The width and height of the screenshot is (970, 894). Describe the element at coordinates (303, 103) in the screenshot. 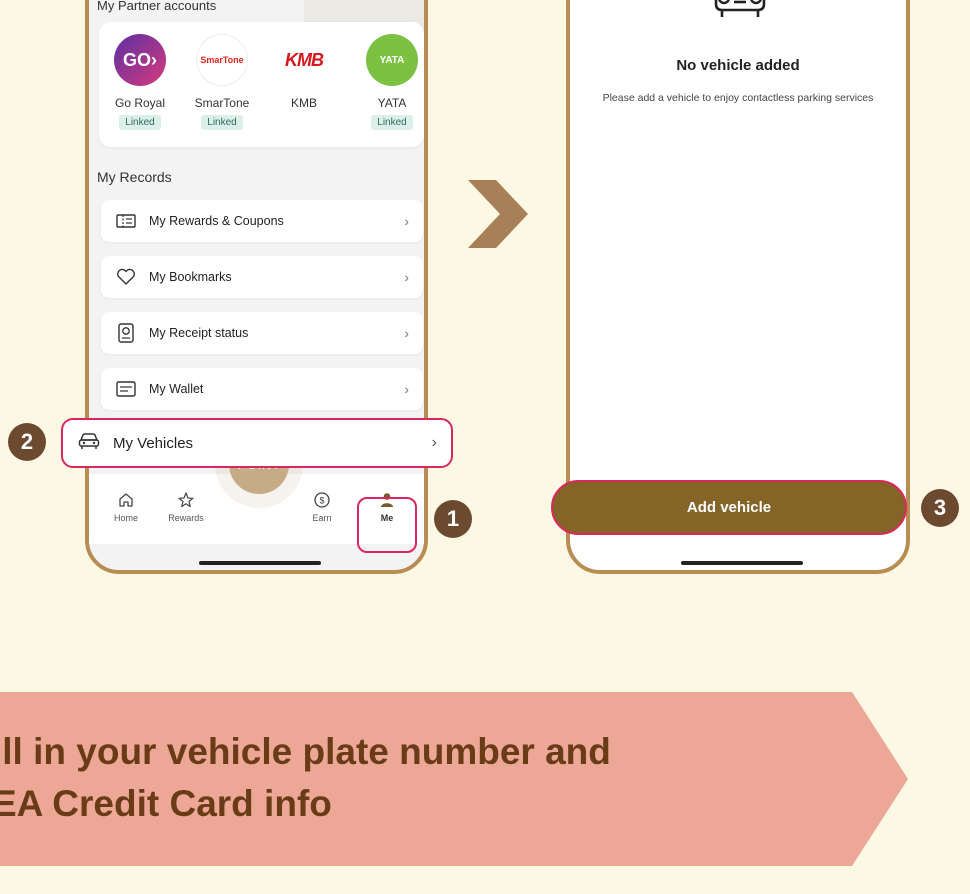

I see `partner-name: KMB` at that location.